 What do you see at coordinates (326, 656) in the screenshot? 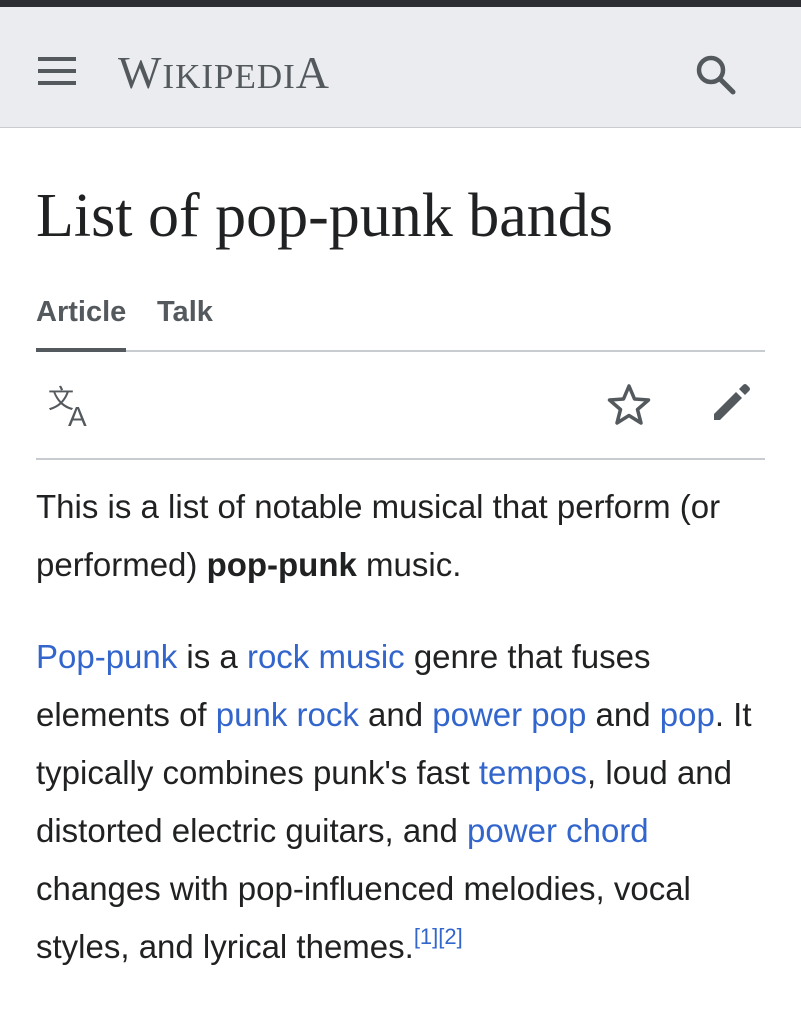
I see `link-rock-music: rock music` at bounding box center [326, 656].